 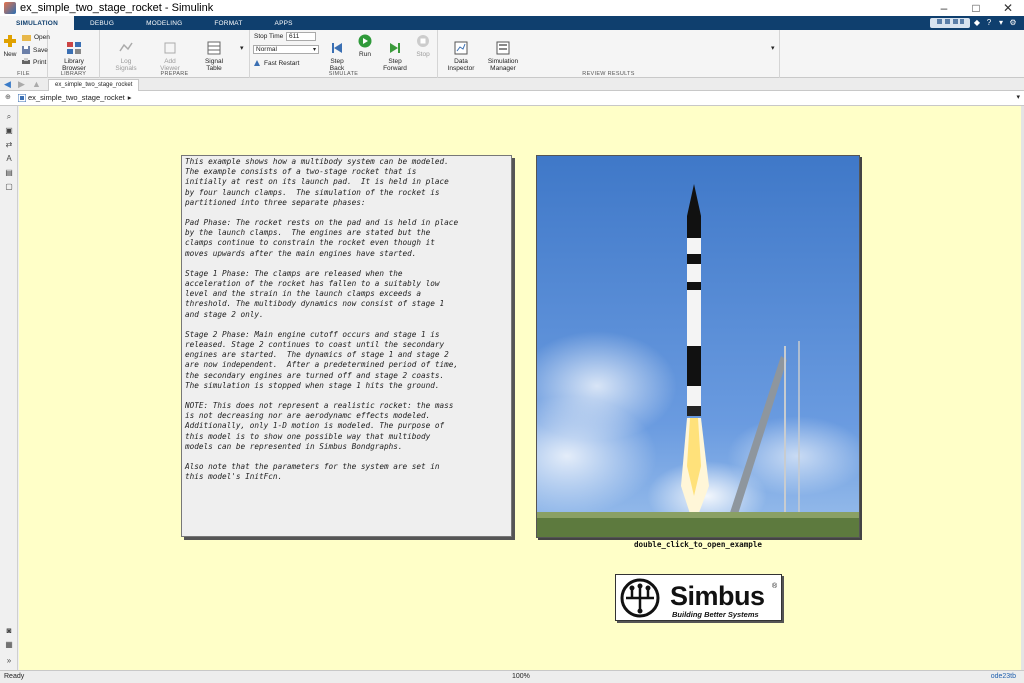 I want to click on breadcrumb: ex_simple_two_stage_rocket ▸, so click(x=80, y=97).